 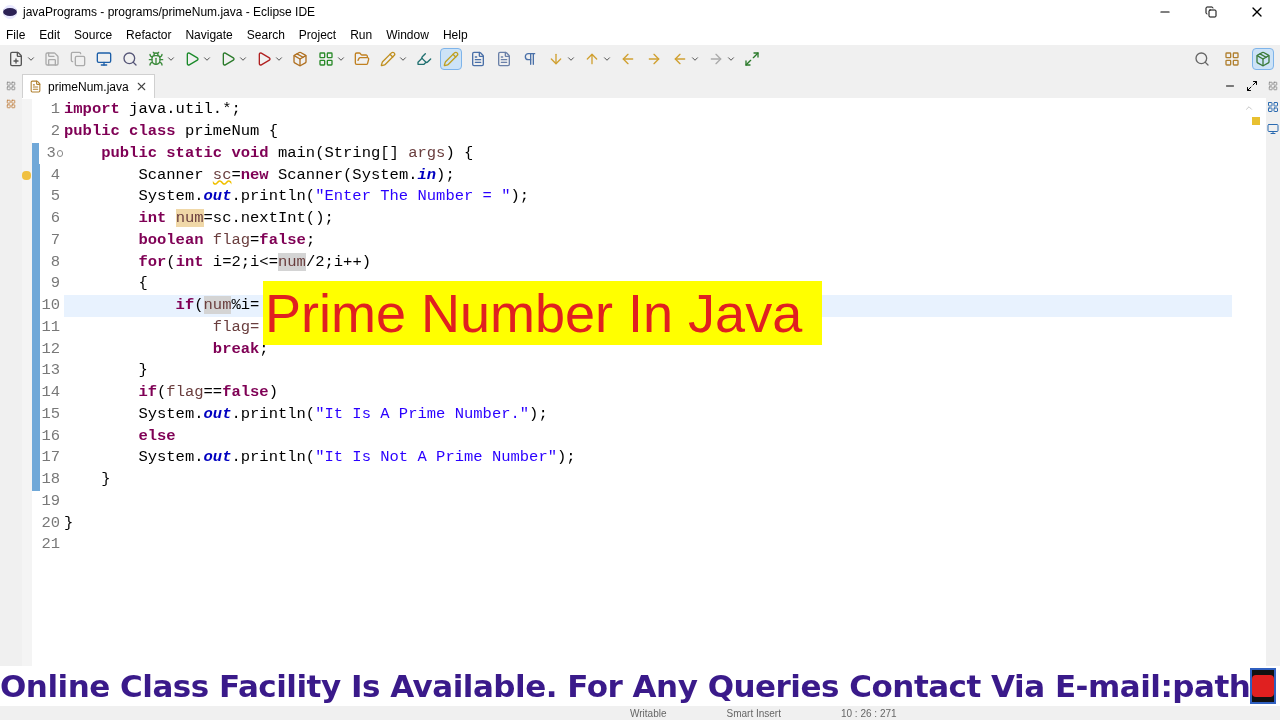 I want to click on line-number: 20, so click(x=50, y=523).